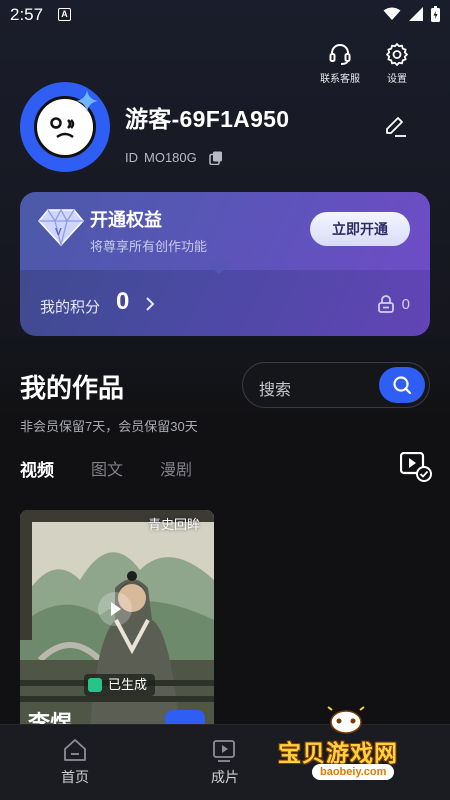  I want to click on card-notch, so click(219, 268).